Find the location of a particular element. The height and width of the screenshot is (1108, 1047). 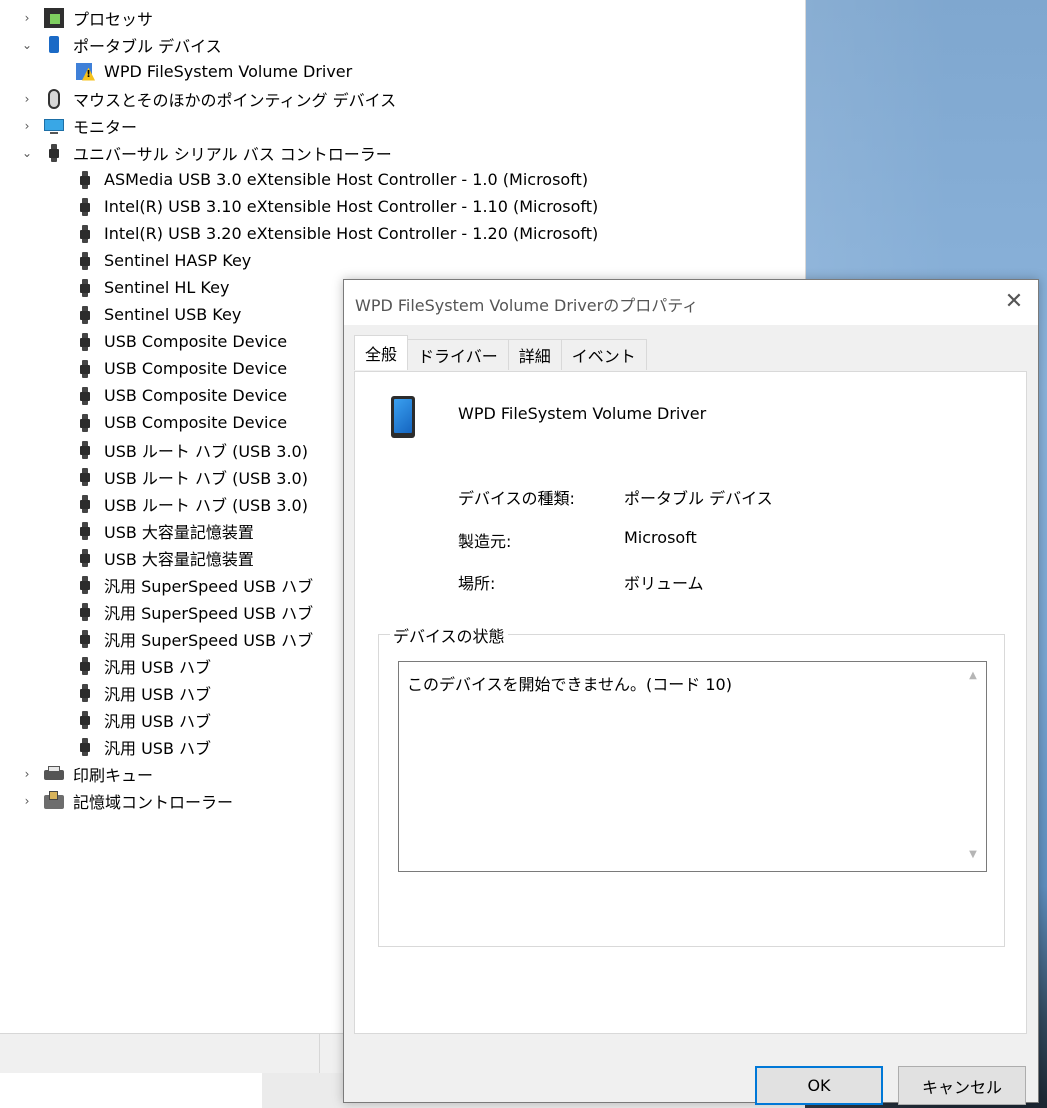

tab-general-label: 全般 is located at coordinates (381, 354).